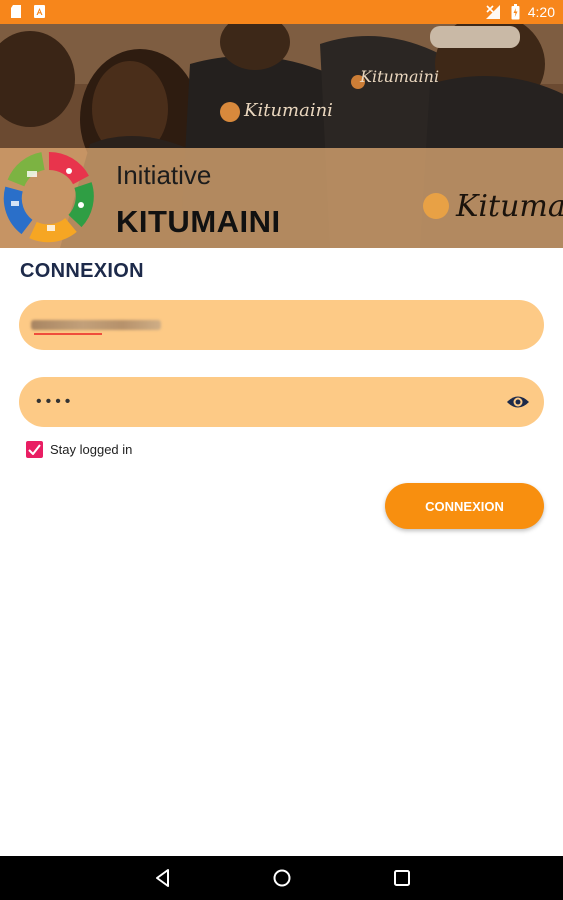  I want to click on battery-icon, so click(515, 12).